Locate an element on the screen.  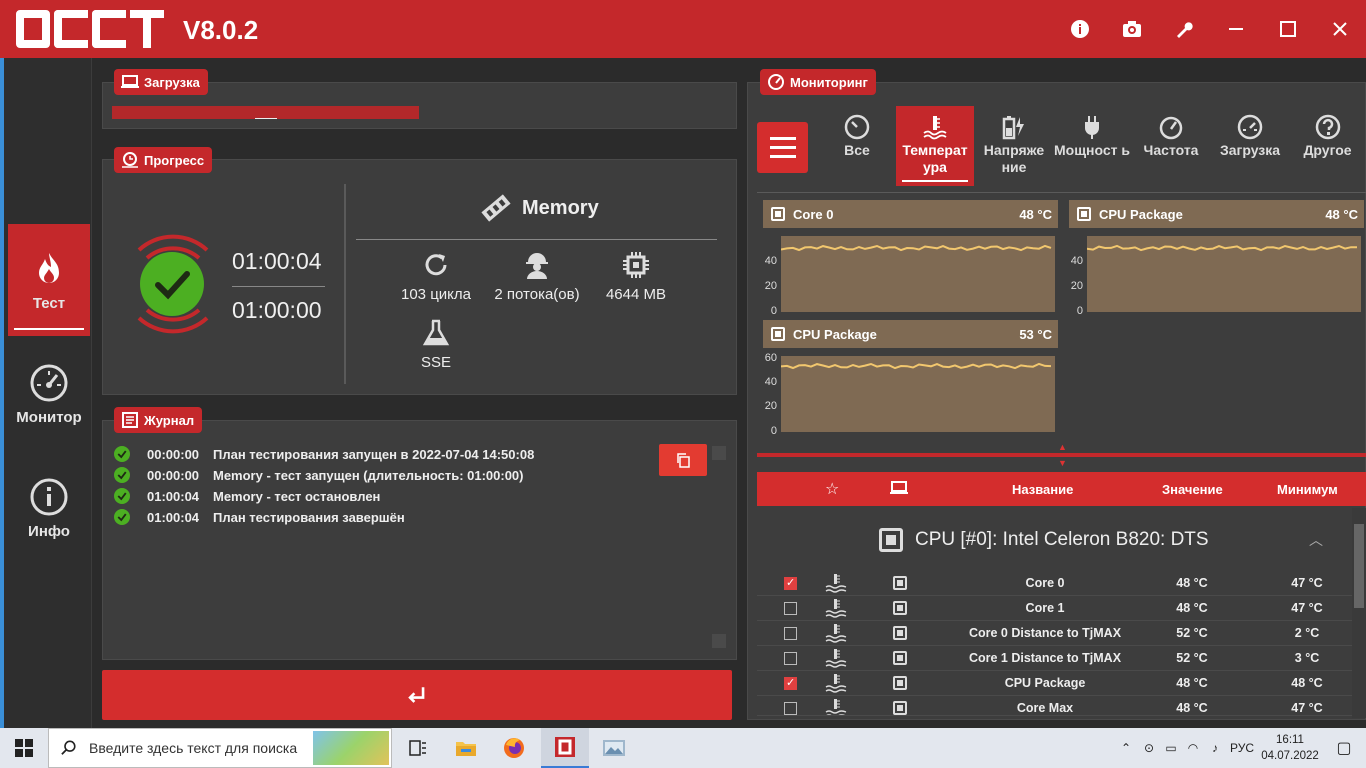
table-scrollbar is located at coordinates (1359, 613).